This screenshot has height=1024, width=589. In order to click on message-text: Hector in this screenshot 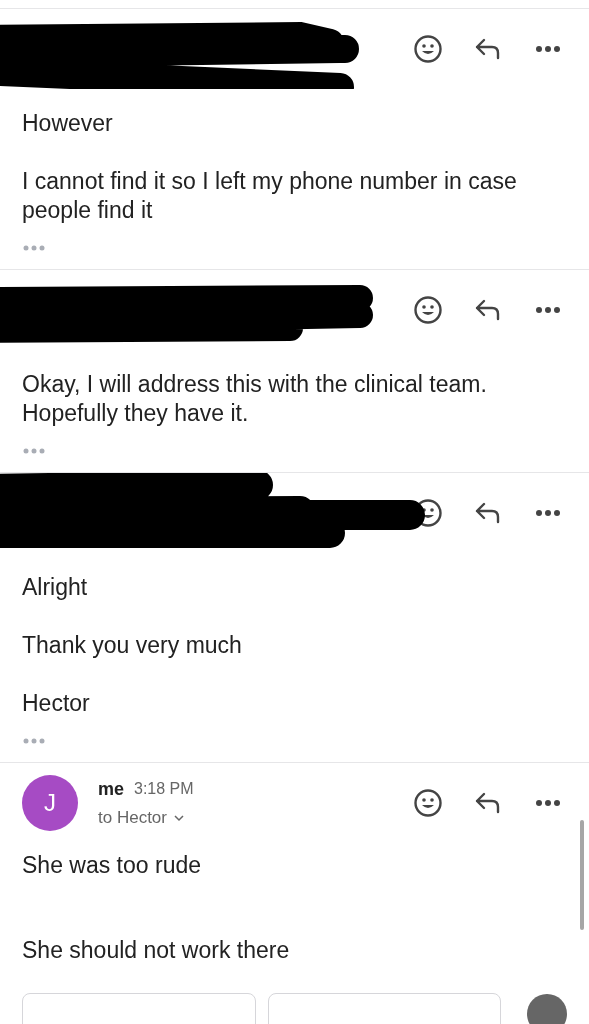, I will do `click(56, 703)`.